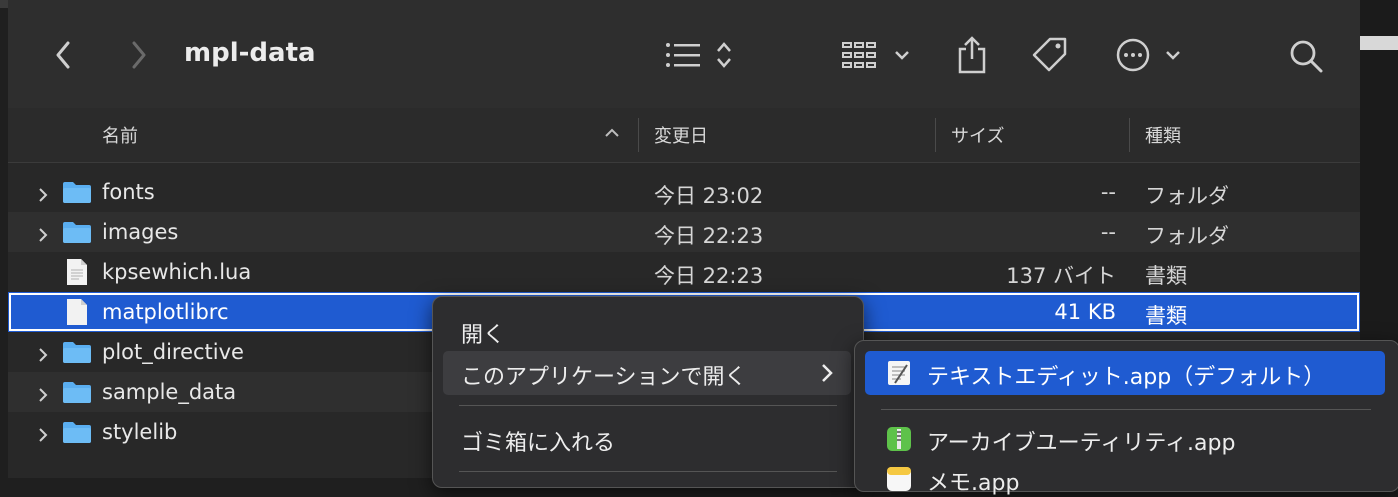 The height and width of the screenshot is (497, 1398). I want to click on file-name: images, so click(140, 232).